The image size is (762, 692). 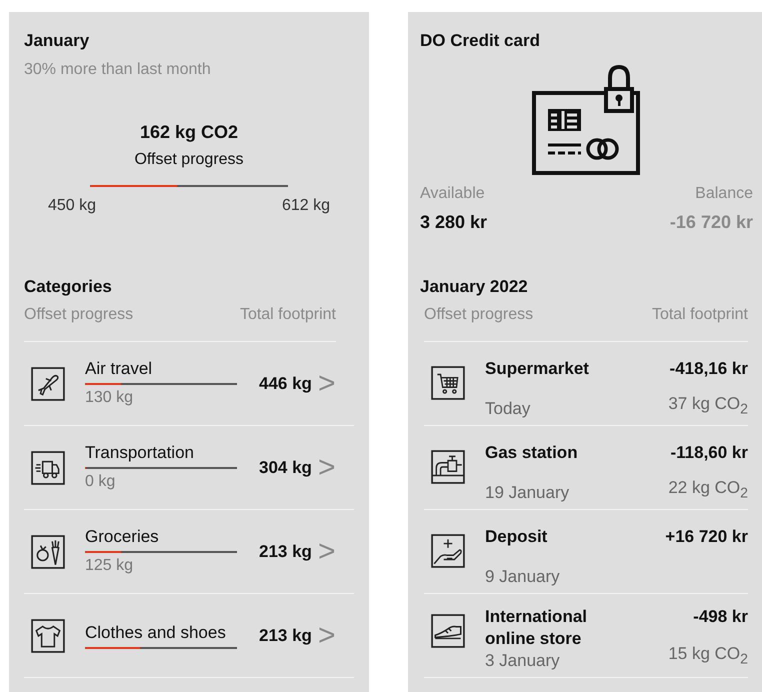 What do you see at coordinates (48, 551) in the screenshot?
I see `fruit-vegetable-icon` at bounding box center [48, 551].